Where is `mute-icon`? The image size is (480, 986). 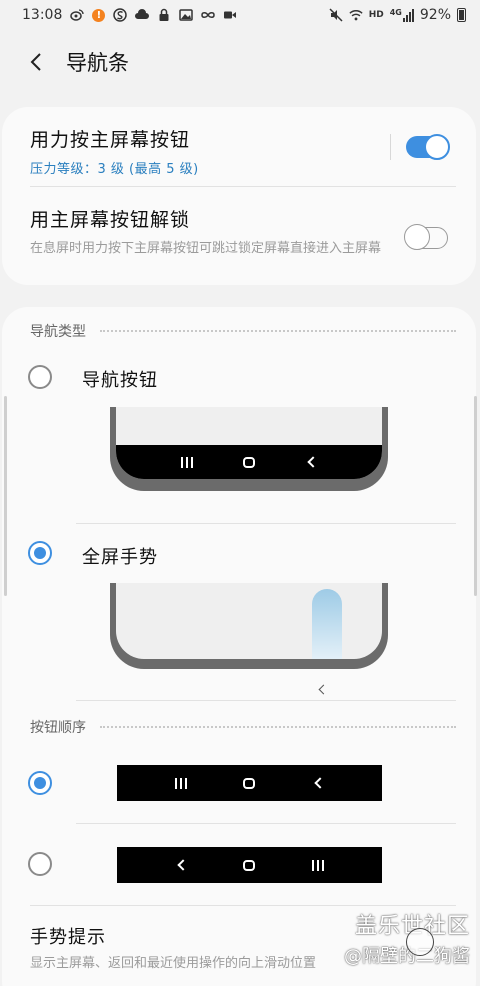
mute-icon is located at coordinates (336, 15).